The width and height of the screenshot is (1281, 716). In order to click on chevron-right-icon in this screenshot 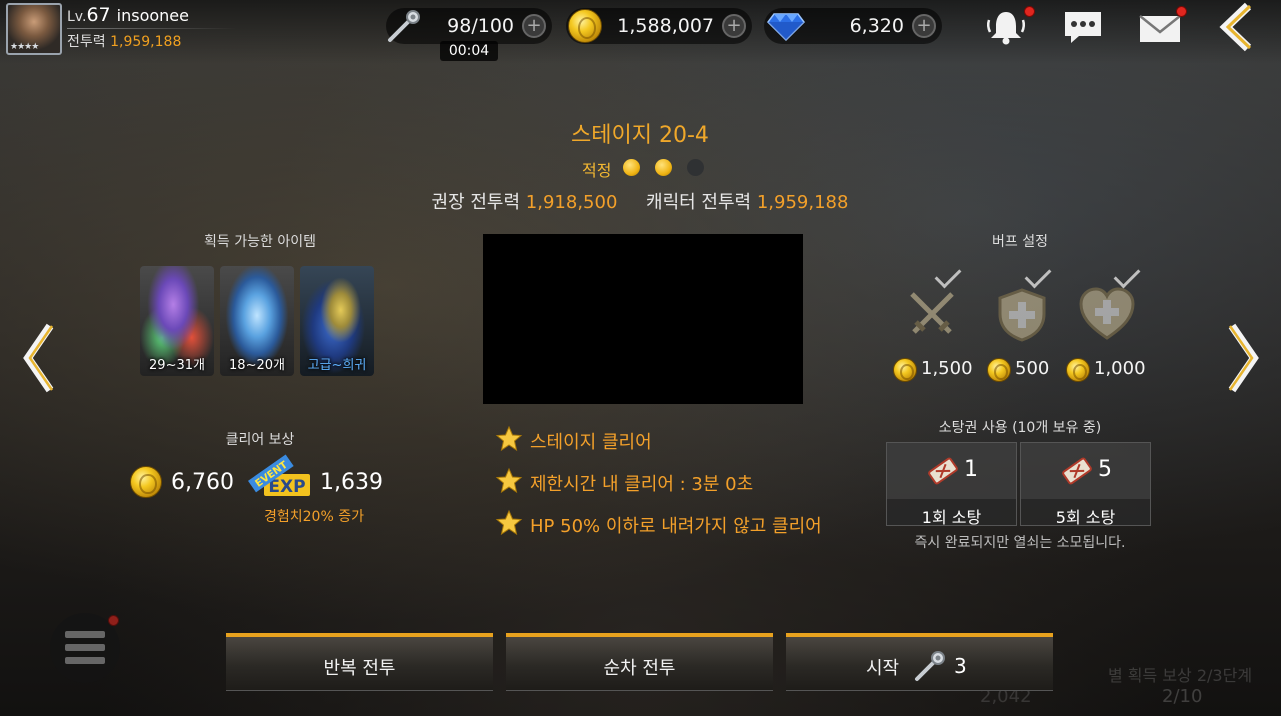, I will do `click(1243, 358)`.